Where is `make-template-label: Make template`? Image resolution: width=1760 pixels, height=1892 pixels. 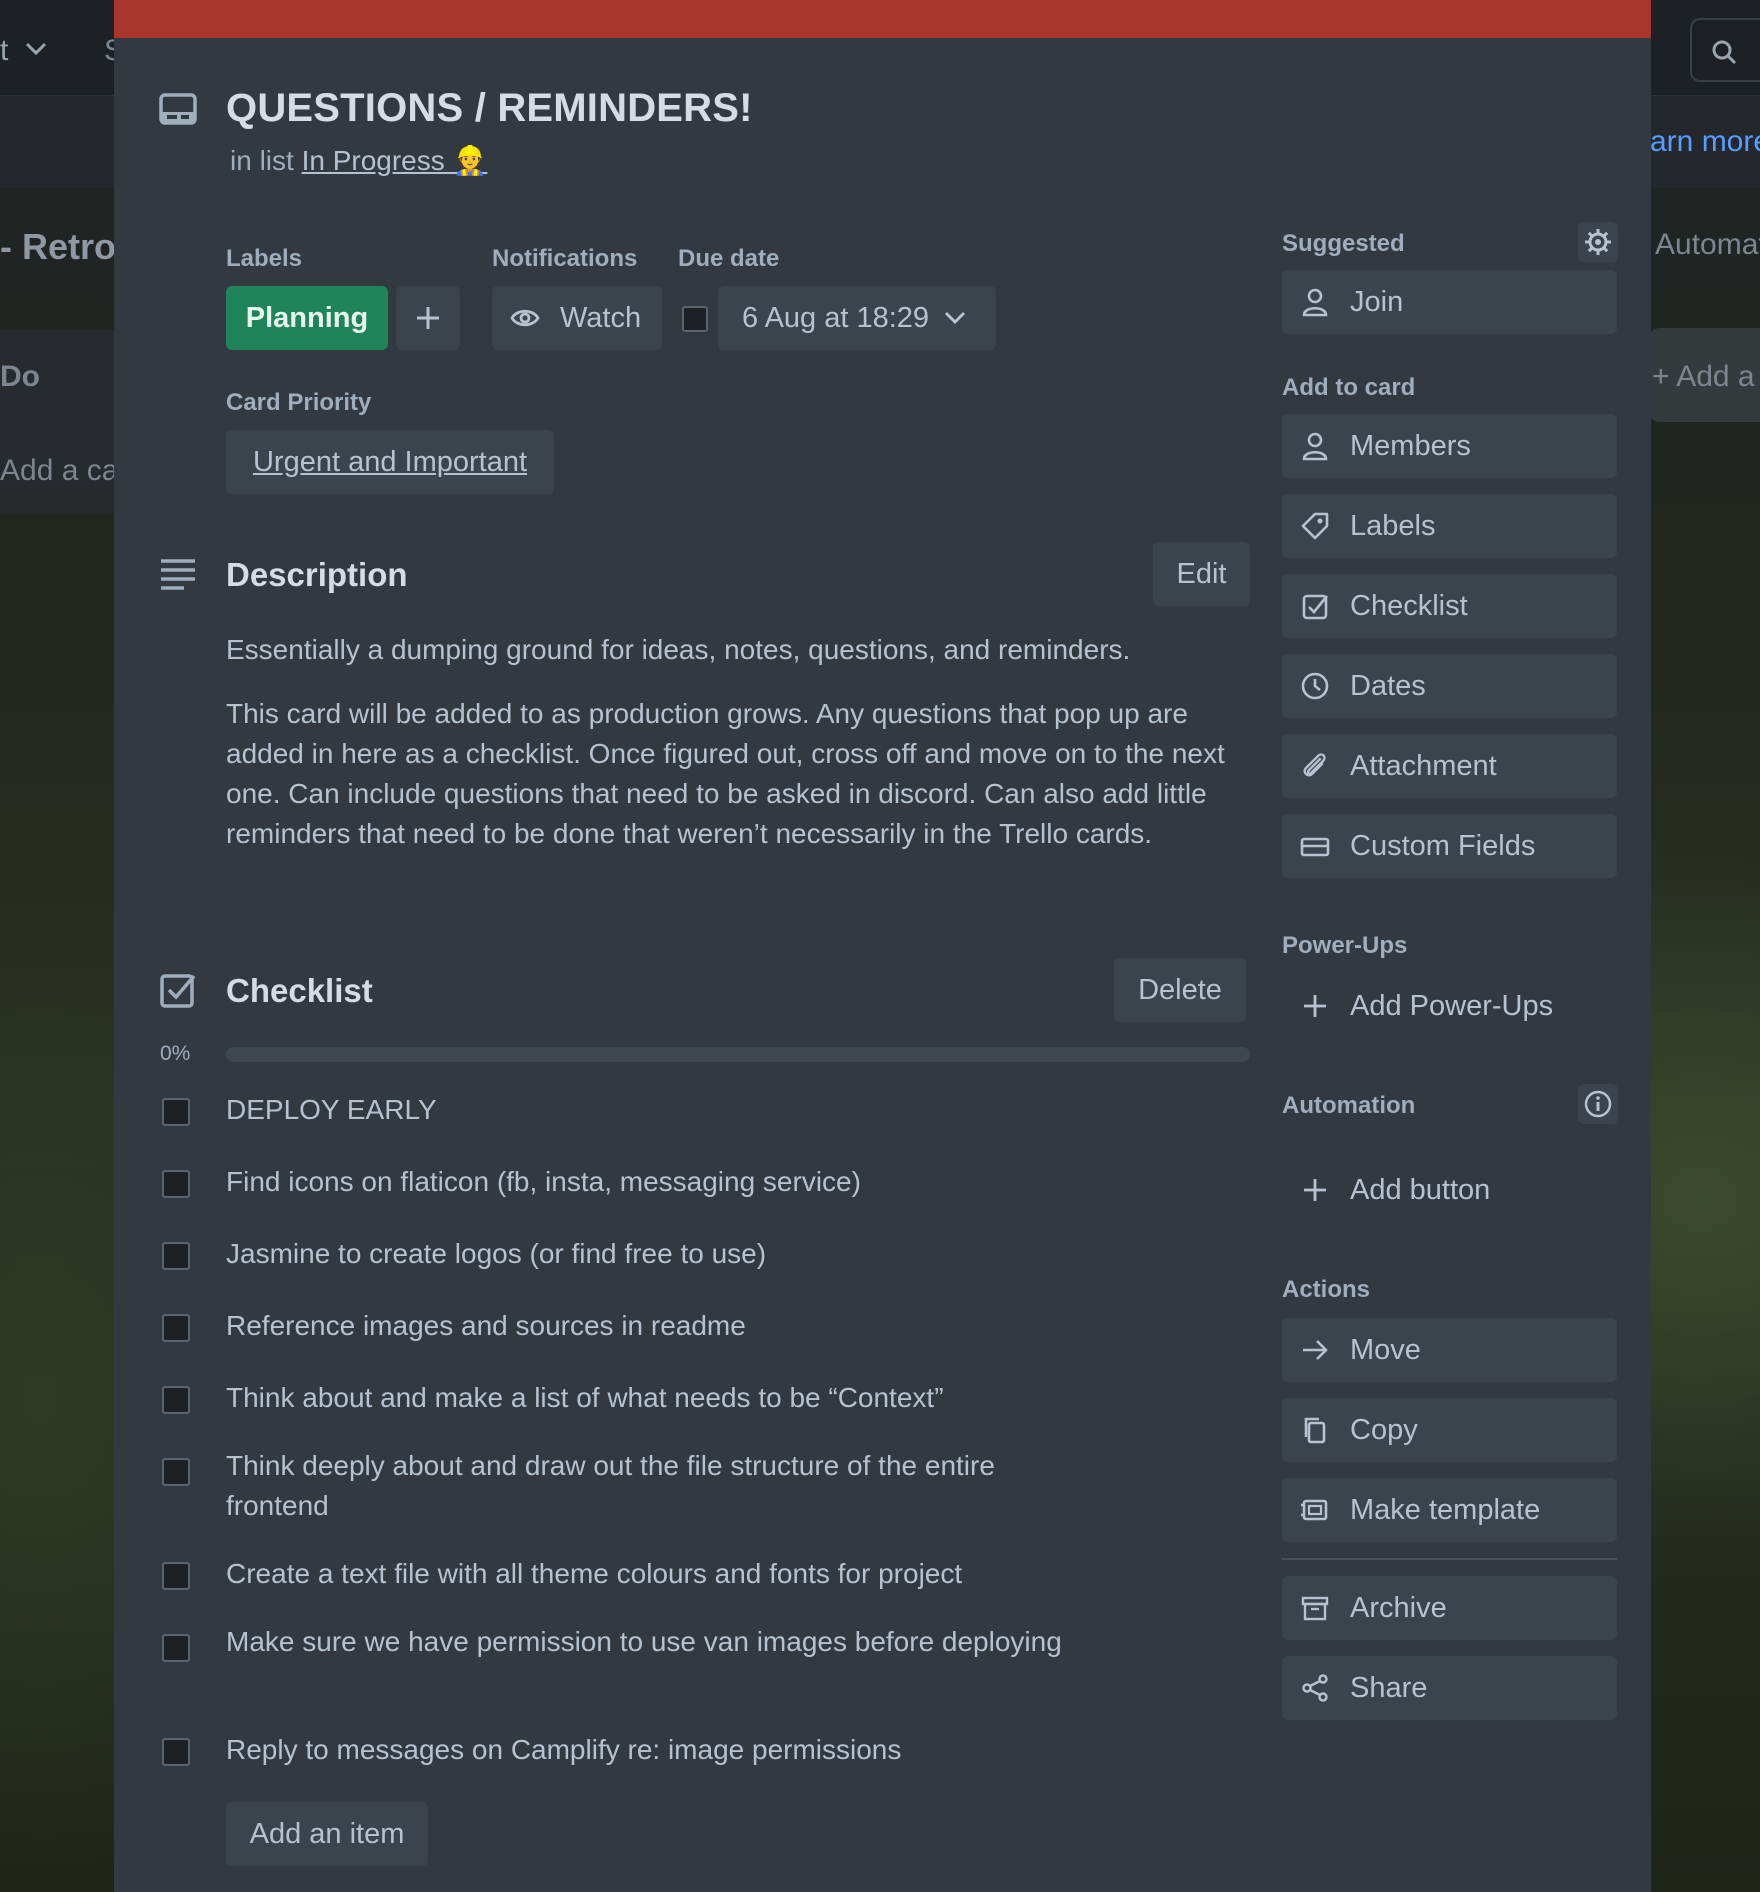
make-template-label: Make template is located at coordinates (1445, 1509).